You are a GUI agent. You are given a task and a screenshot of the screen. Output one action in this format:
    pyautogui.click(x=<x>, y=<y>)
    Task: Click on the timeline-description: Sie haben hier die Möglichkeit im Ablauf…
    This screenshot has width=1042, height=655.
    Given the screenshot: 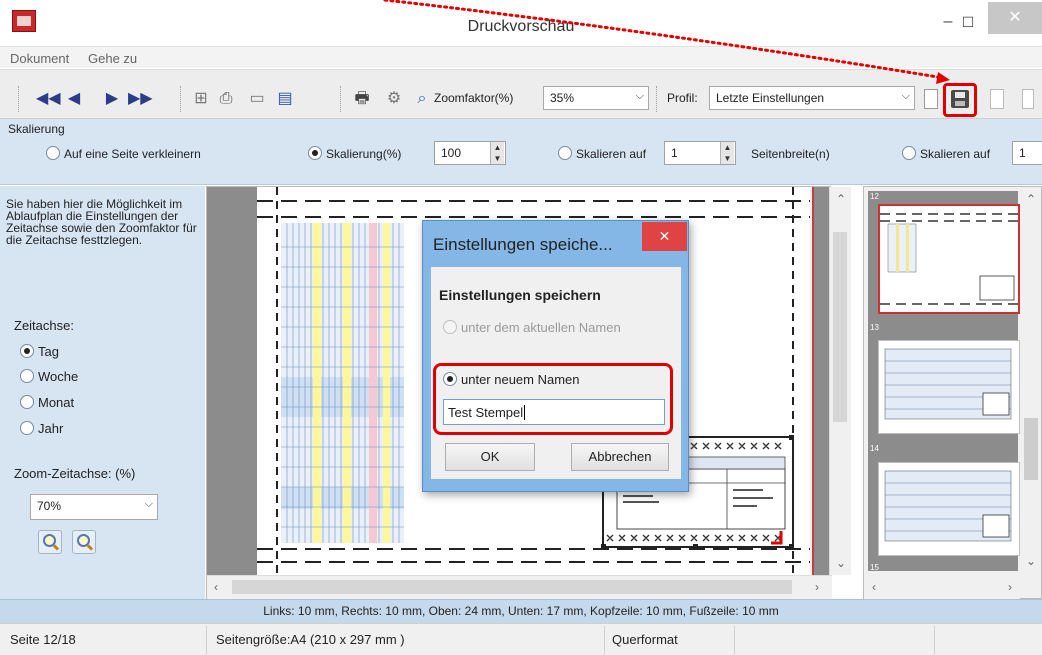 What is the action you would take?
    pyautogui.click(x=101, y=222)
    